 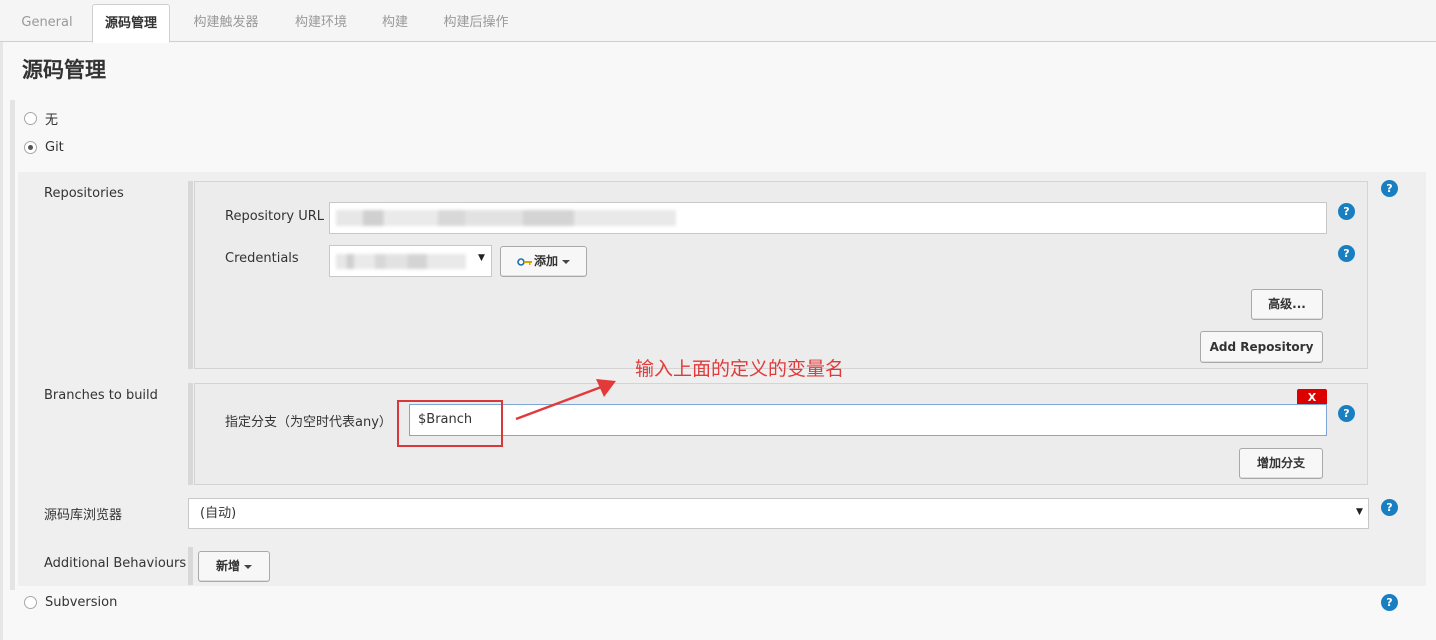 I want to click on add-behaviour-button: 新增, so click(x=234, y=566).